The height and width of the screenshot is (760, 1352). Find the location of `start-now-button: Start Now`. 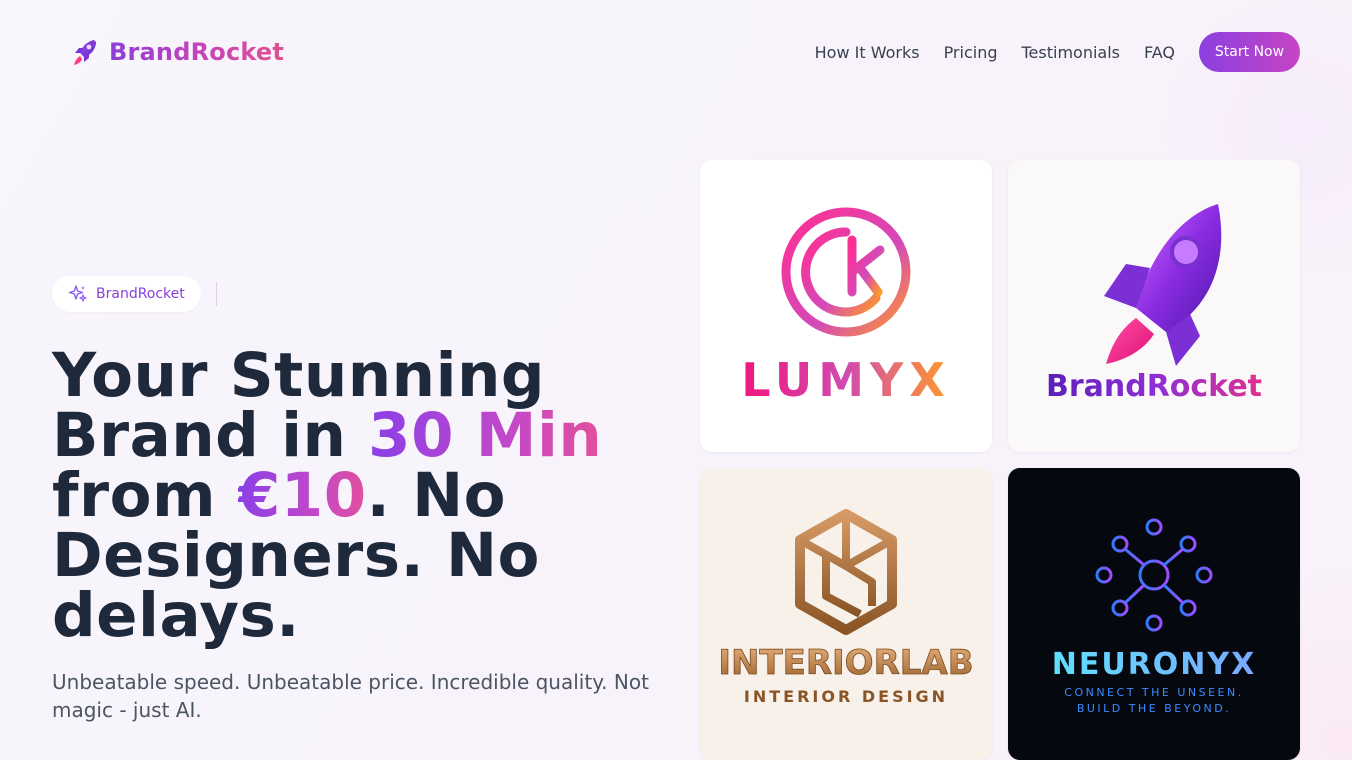

start-now-button: Start Now is located at coordinates (1249, 52).